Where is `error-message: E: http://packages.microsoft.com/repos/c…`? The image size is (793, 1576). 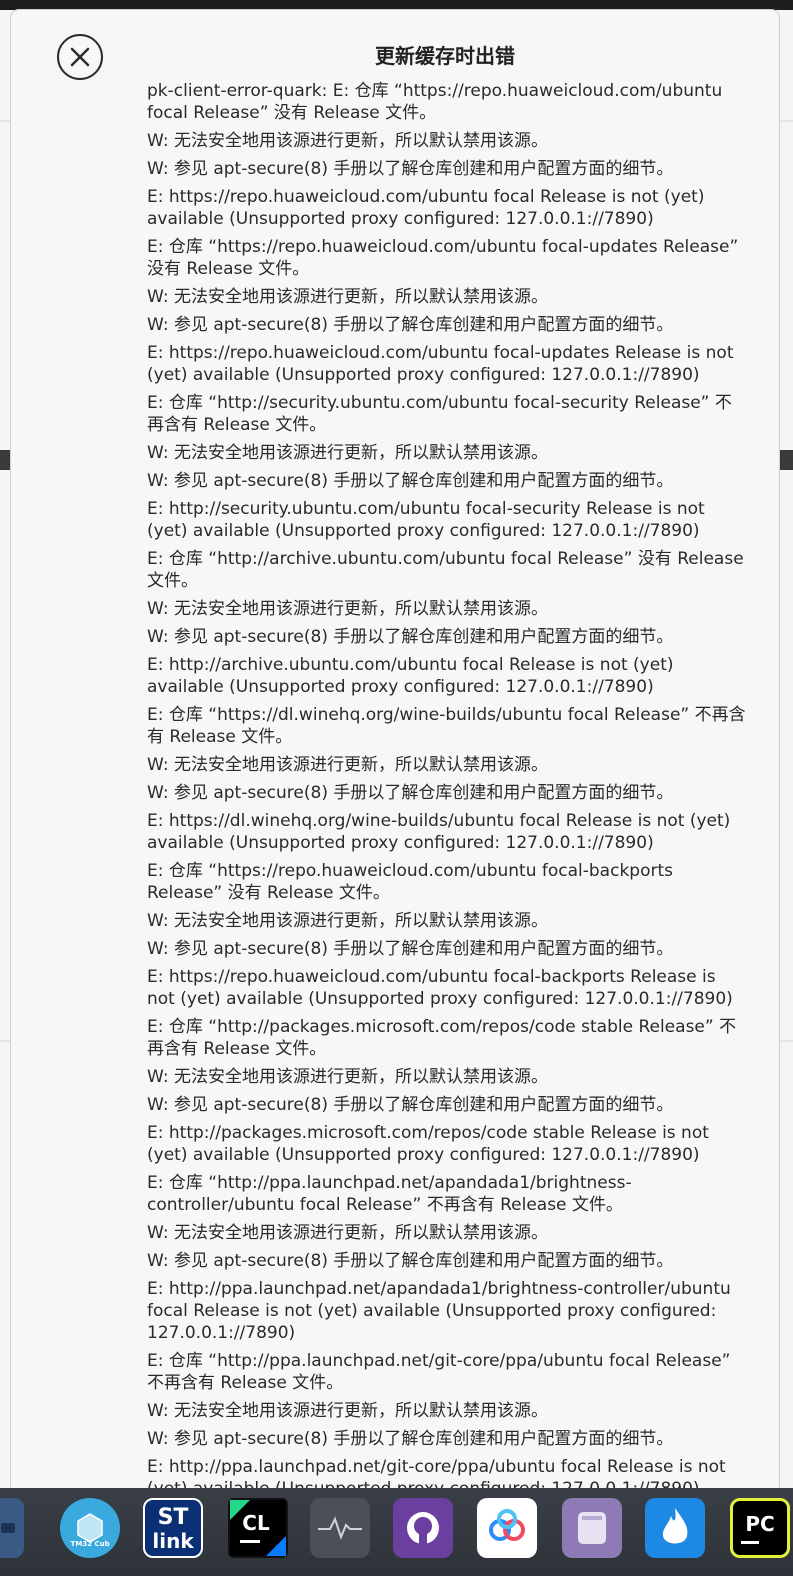 error-message: E: http://packages.microsoft.com/repos/c… is located at coordinates (428, 1144).